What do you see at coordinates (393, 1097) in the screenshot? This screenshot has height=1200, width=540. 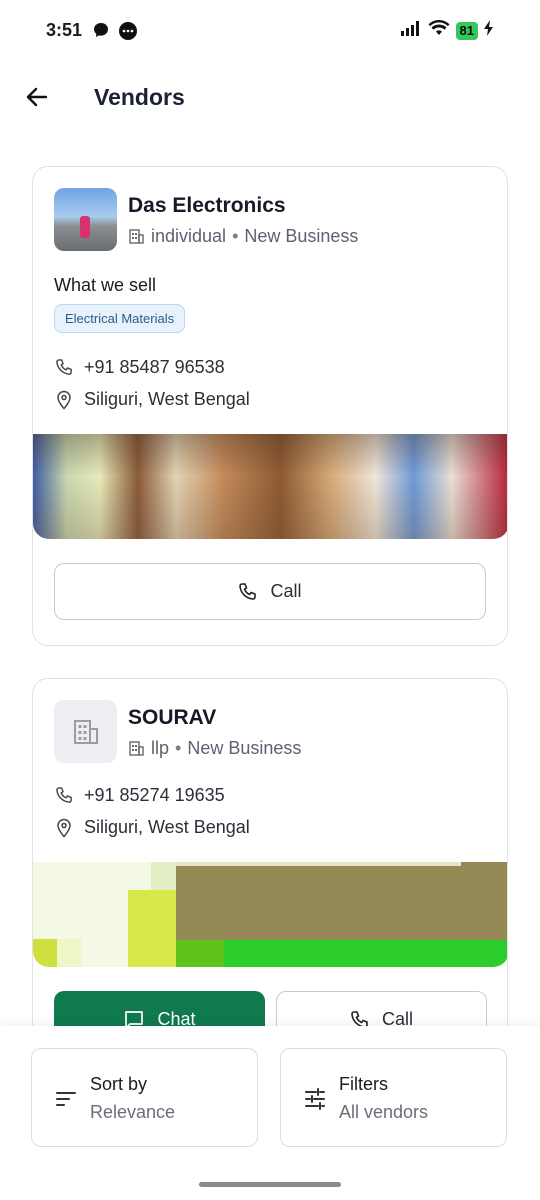 I see `filter-button: Filters All vendors` at bounding box center [393, 1097].